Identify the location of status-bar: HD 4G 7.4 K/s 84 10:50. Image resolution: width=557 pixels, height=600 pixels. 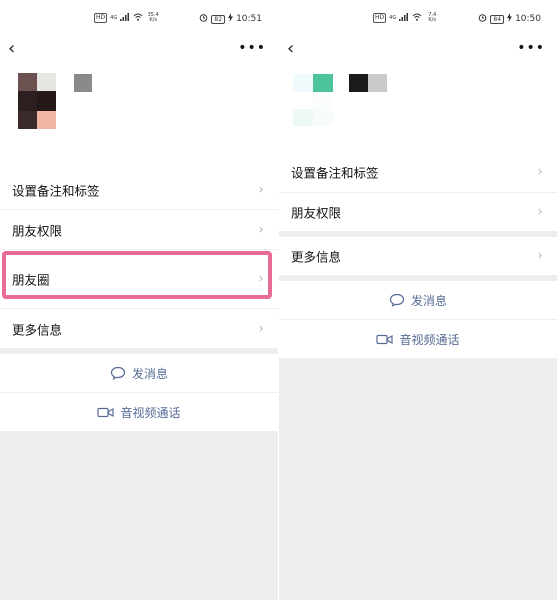
(418, 20).